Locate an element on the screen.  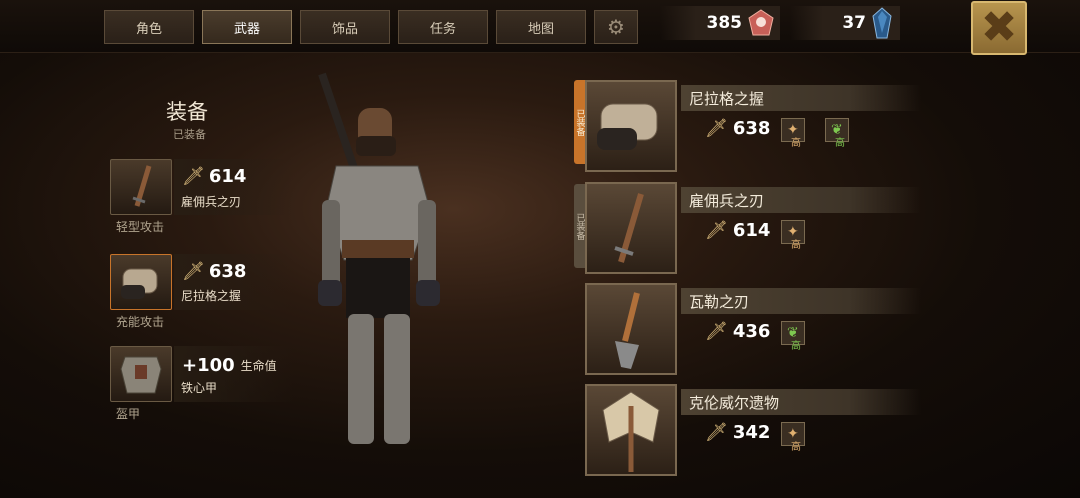
tab-accessories: 饰品 is located at coordinates (345, 27).